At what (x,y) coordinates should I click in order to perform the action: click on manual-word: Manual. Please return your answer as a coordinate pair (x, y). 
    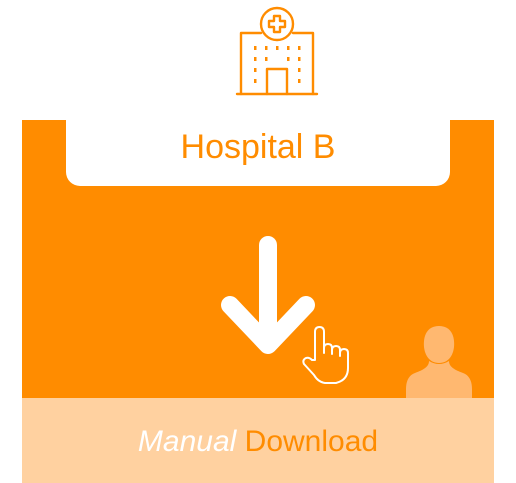
    Looking at the image, I should click on (187, 441).